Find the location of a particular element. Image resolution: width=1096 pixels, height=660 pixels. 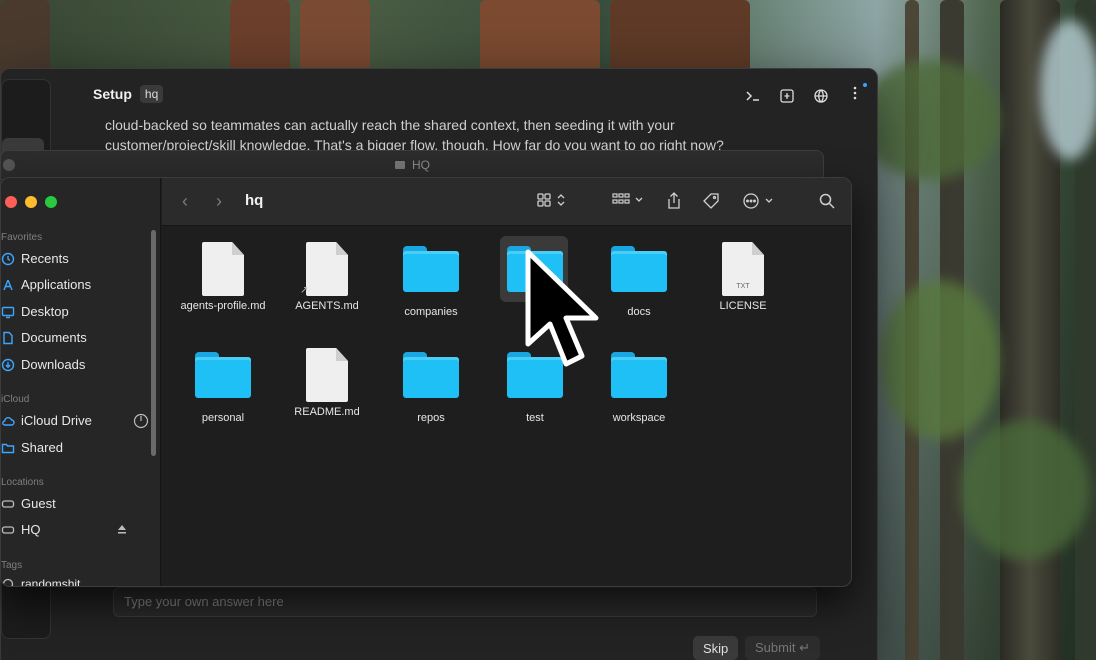

folder-item: personal is located at coordinates (223, 388).